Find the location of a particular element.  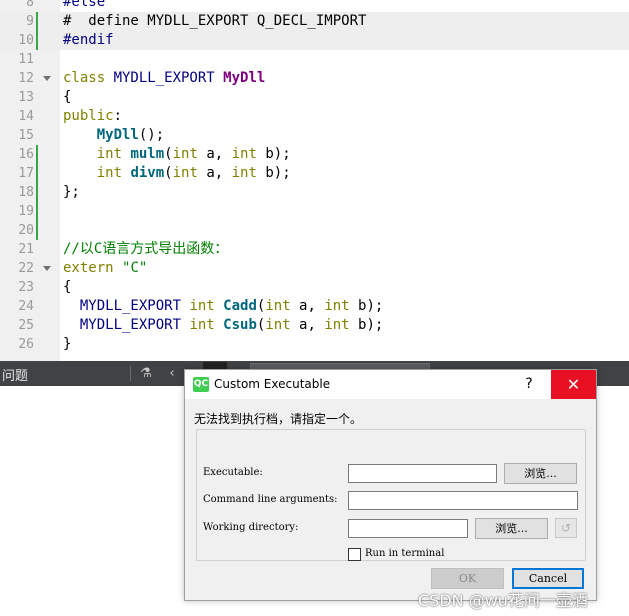

code-token: "C" is located at coordinates (135, 268).